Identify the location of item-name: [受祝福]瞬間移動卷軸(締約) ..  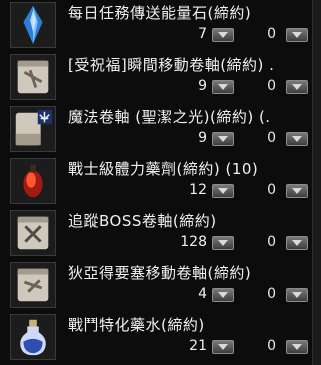
(171, 65).